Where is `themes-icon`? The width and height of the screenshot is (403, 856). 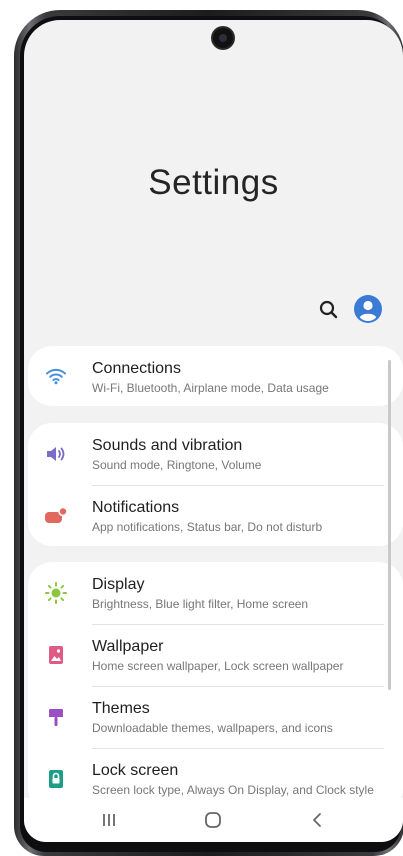
themes-icon is located at coordinates (56, 717).